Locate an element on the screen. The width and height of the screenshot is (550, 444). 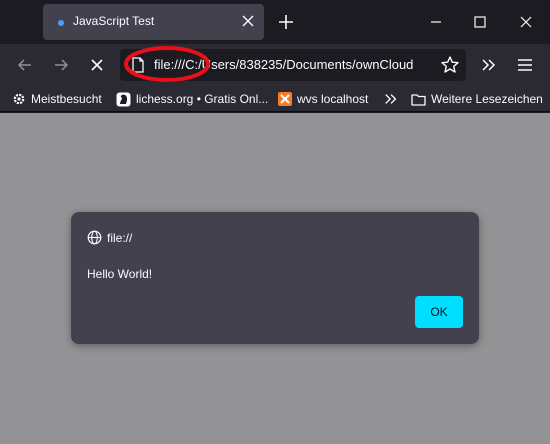
bookmark-wvs-localhost: wvs localhost is located at coordinates (323, 99).